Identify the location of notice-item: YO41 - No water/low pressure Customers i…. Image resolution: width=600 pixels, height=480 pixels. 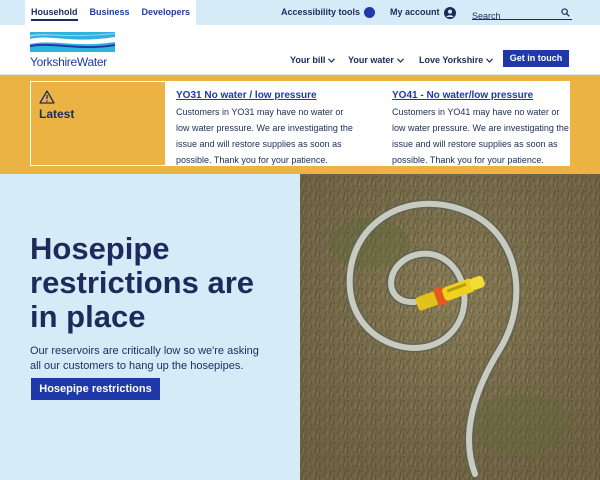
(482, 128).